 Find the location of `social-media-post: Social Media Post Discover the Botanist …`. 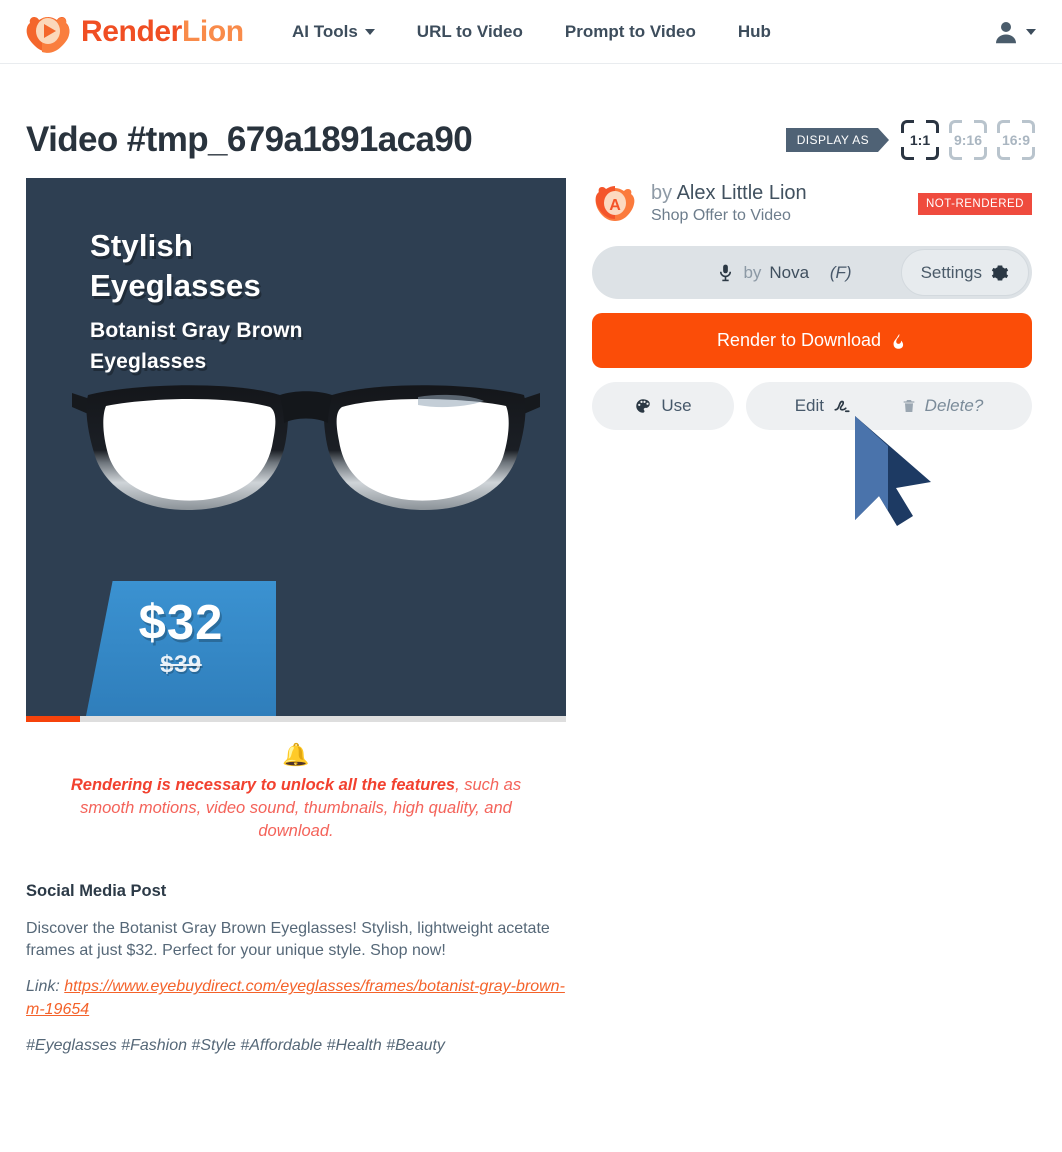

social-media-post: Social Media Post Discover the Botanist … is located at coordinates (296, 969).